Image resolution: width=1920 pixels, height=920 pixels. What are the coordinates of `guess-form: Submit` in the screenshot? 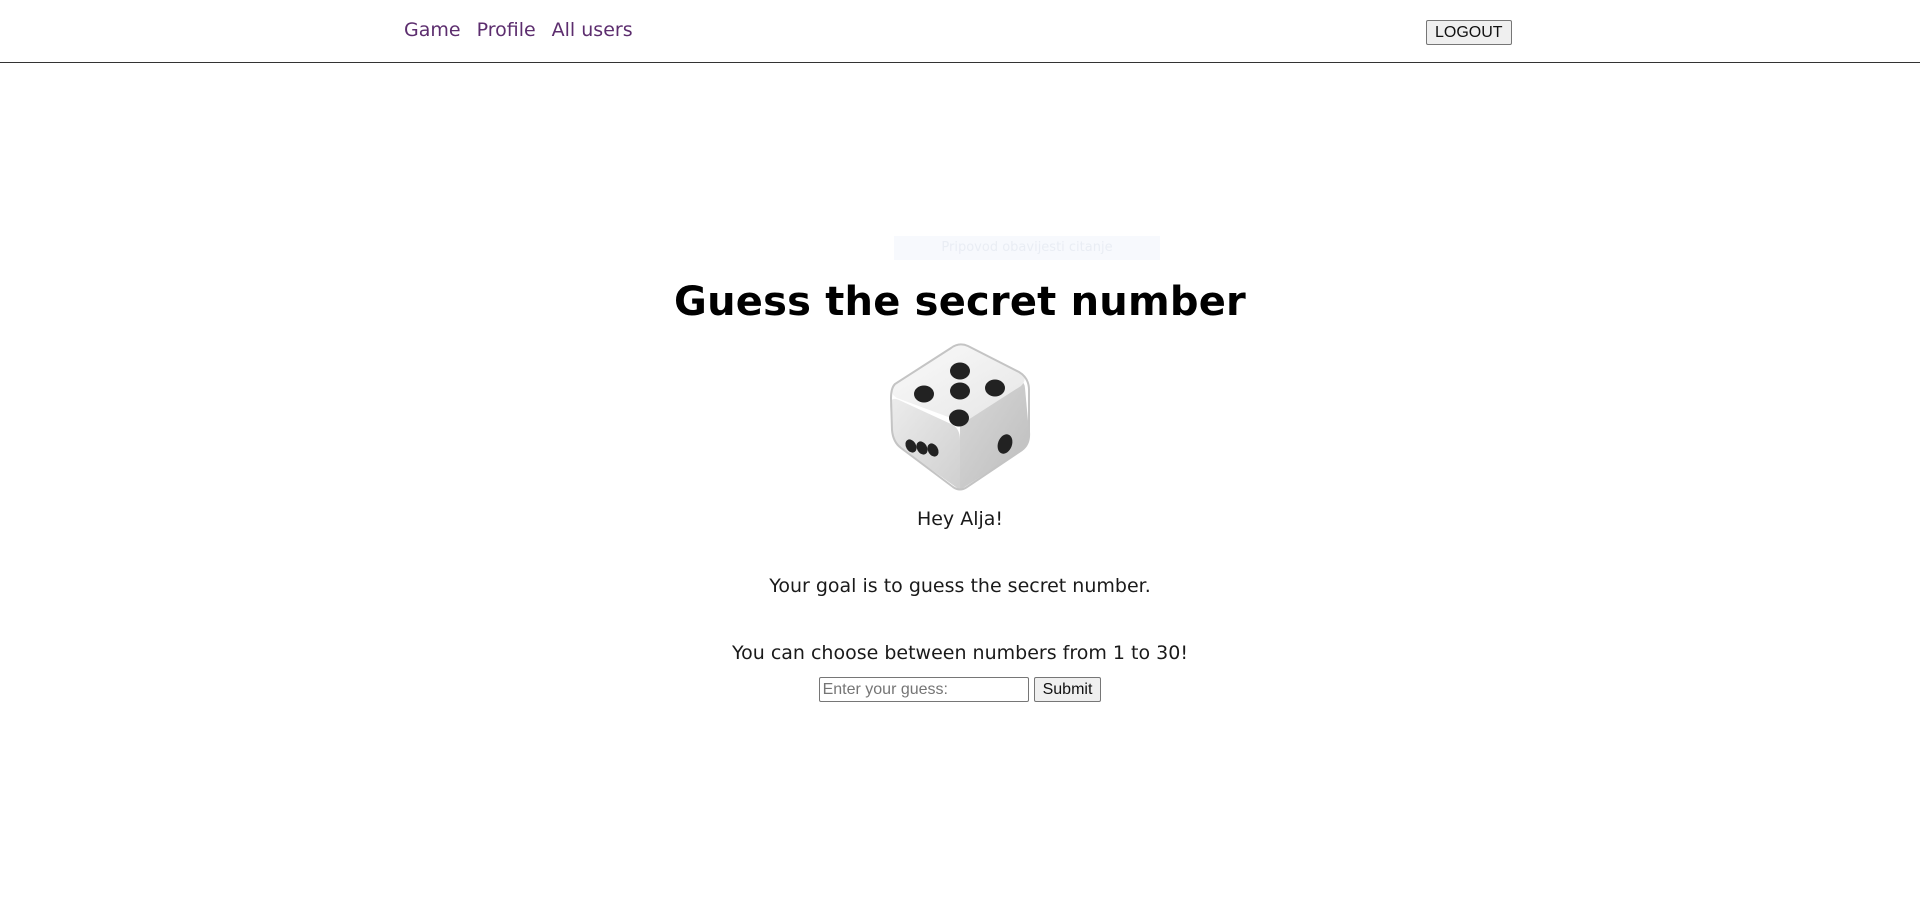 It's located at (960, 689).